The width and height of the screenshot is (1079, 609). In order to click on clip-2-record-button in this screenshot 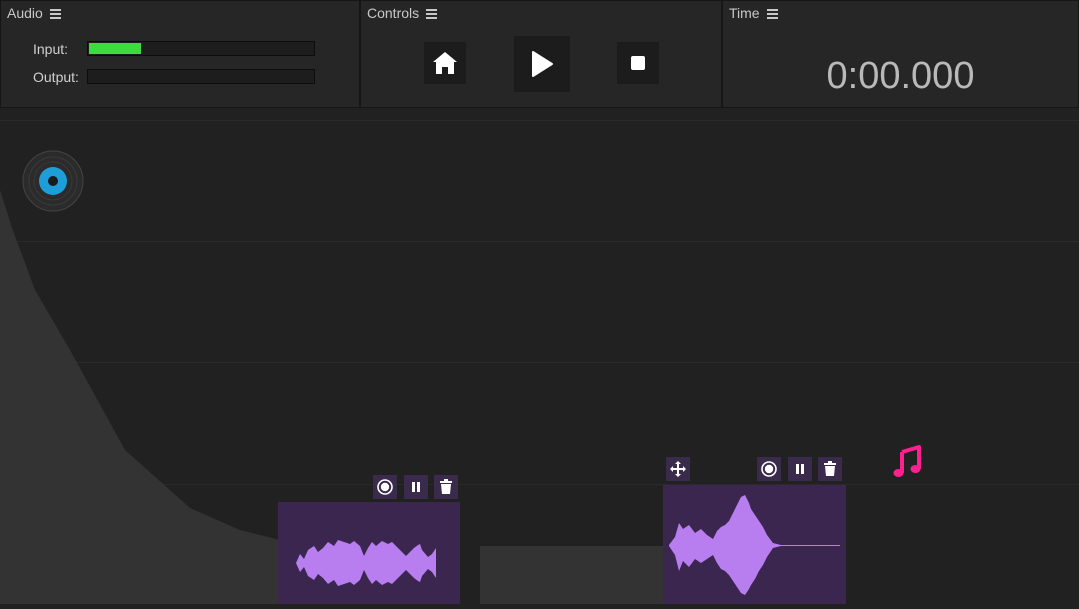, I will do `click(769, 469)`.